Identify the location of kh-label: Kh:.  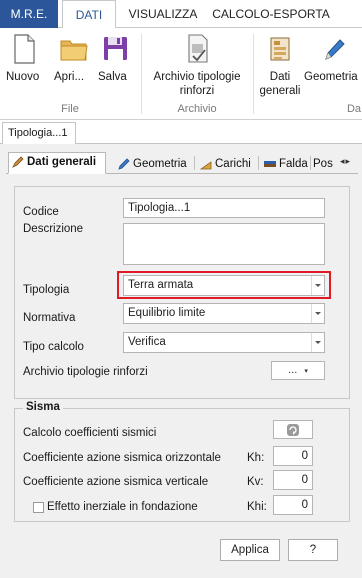
(256, 458).